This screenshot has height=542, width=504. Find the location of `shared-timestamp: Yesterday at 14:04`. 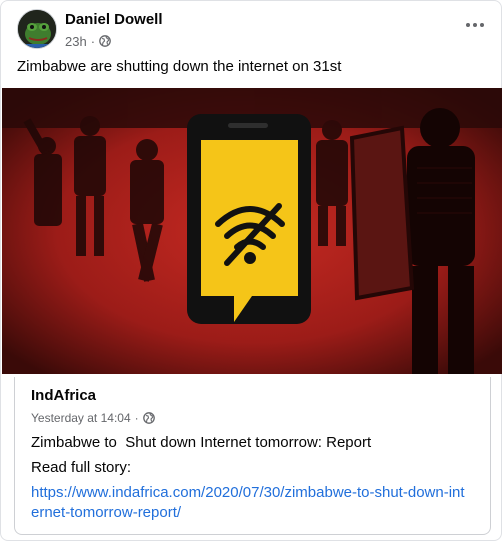

shared-timestamp: Yesterday at 14:04 is located at coordinates (81, 418).